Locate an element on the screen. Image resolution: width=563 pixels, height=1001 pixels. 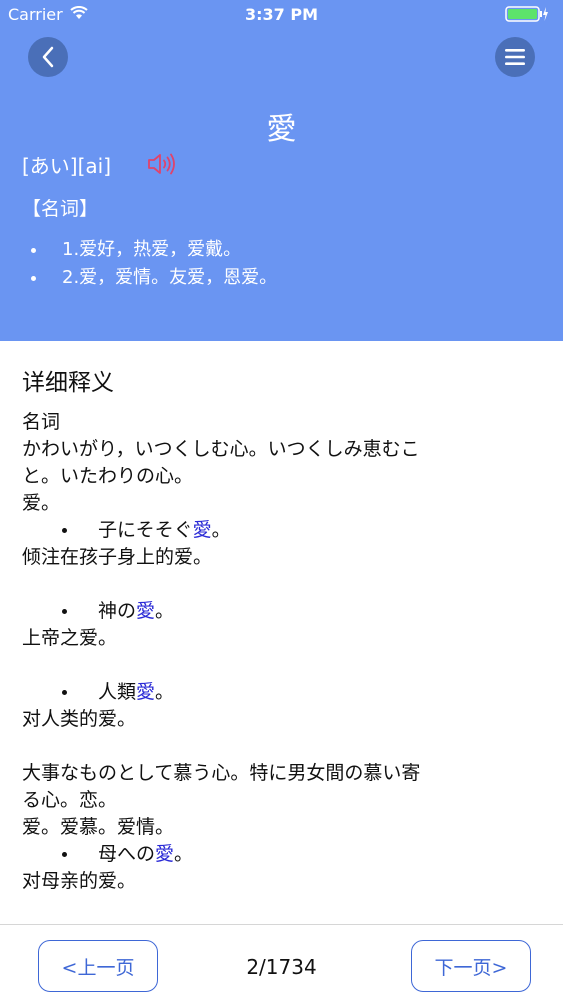
definition-line: 倾注在孩子身上的爱。 is located at coordinates (117, 557).